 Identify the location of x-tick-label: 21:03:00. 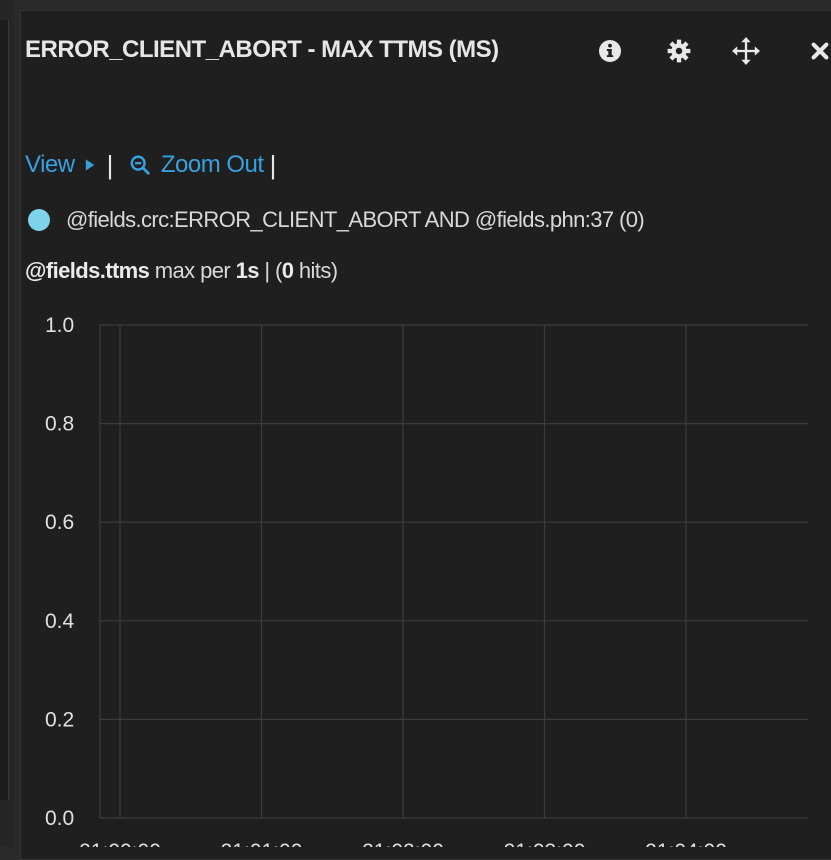
(545, 843).